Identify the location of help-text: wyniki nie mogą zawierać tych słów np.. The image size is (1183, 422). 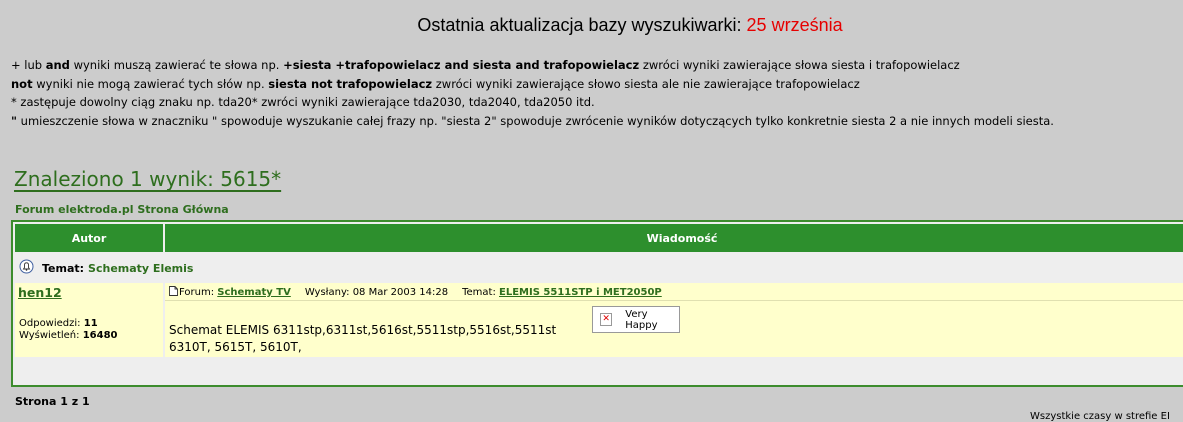
(150, 83).